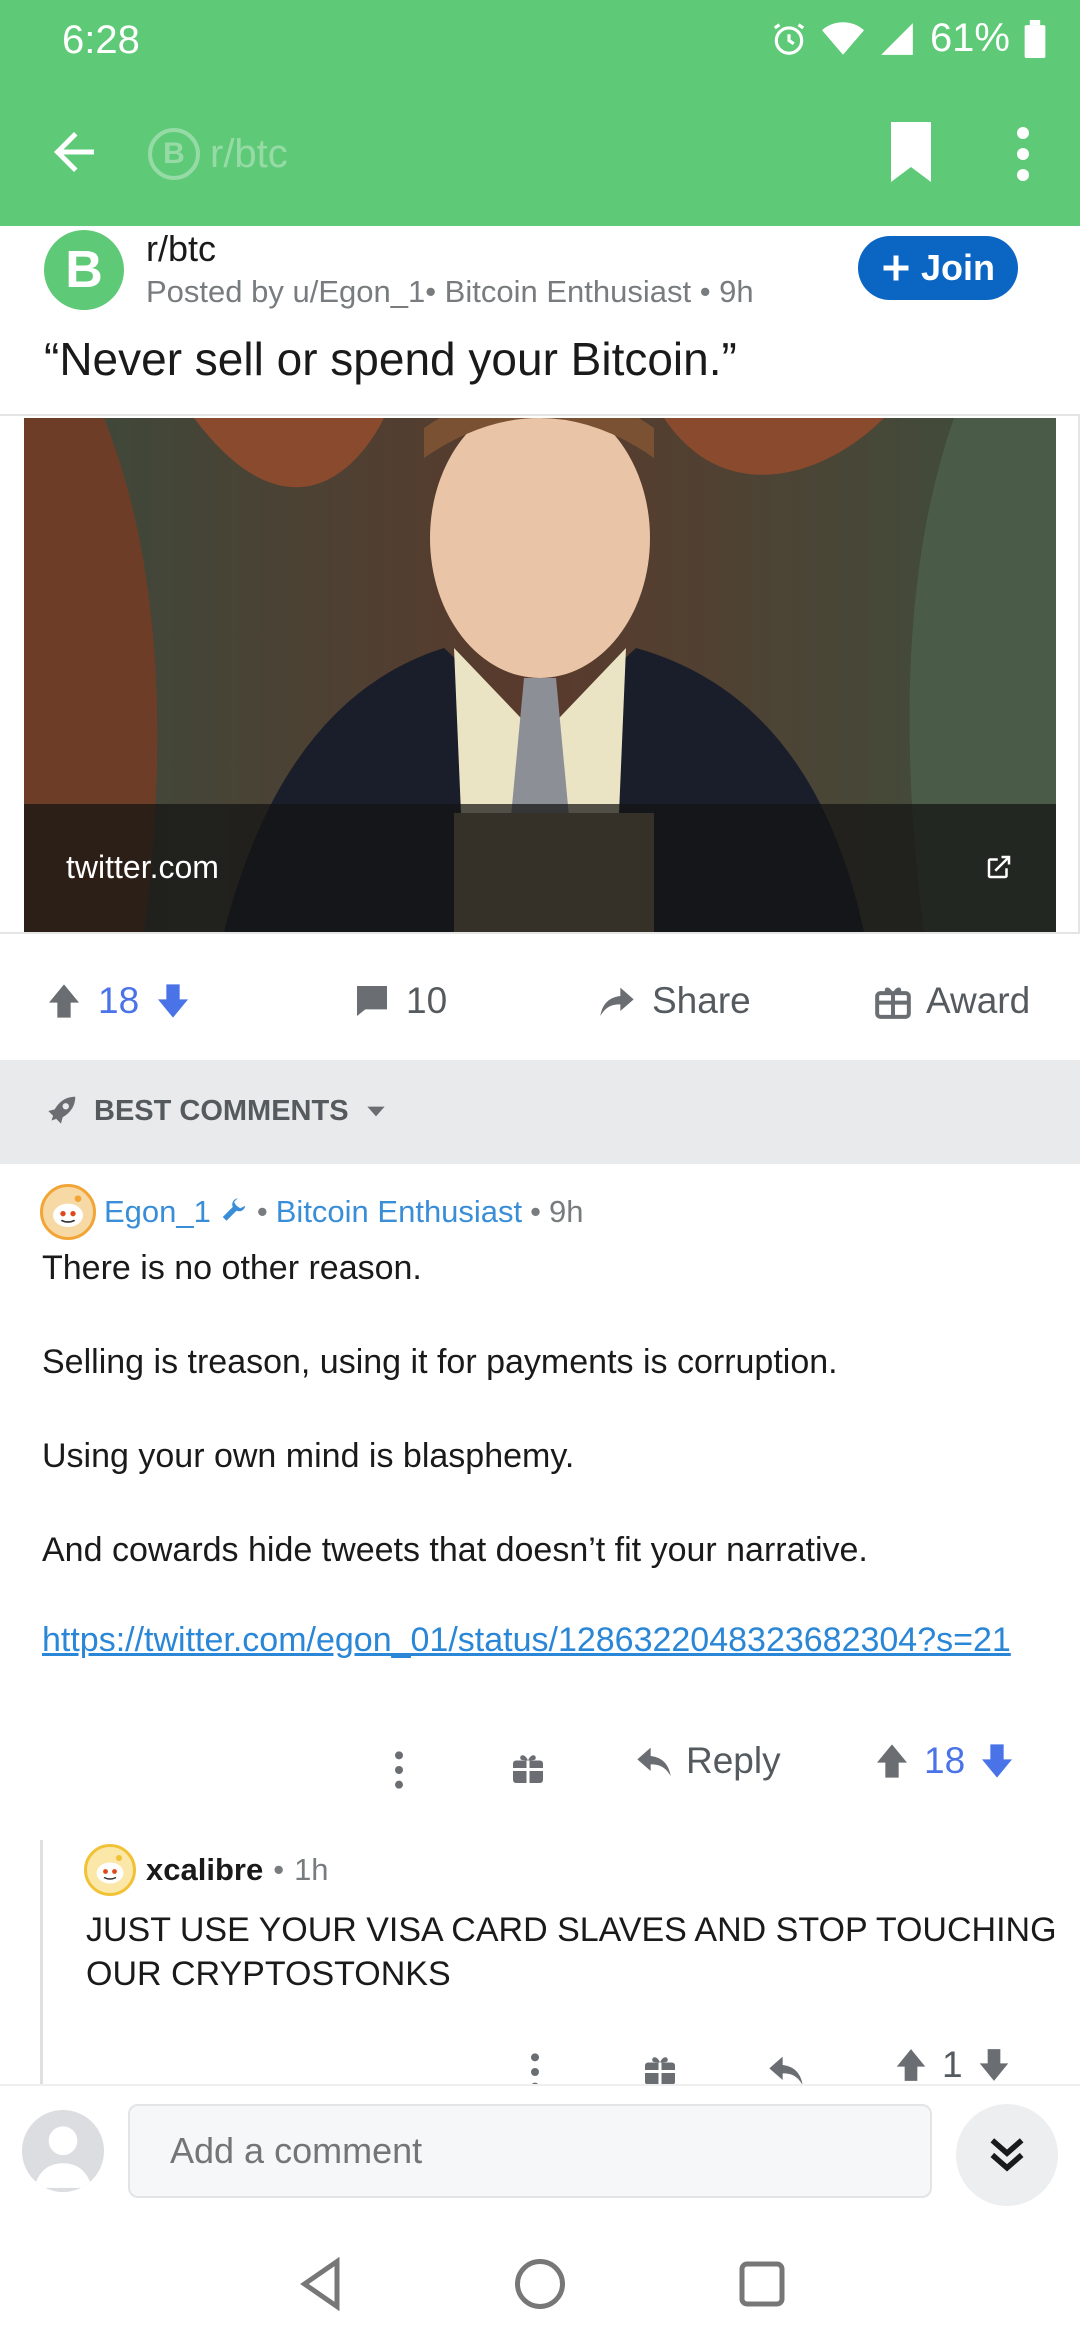 Image resolution: width=1080 pixels, height=2340 pixels. What do you see at coordinates (530, 2151) in the screenshot?
I see `add-comment-input` at bounding box center [530, 2151].